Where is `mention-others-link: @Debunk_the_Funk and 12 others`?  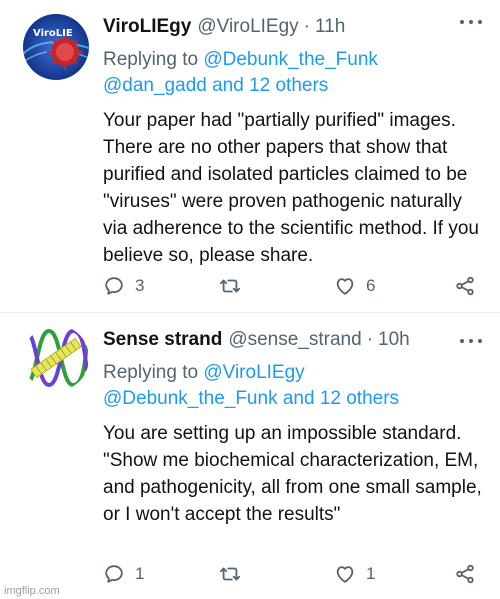 mention-others-link: @Debunk_the_Funk and 12 others is located at coordinates (251, 398).